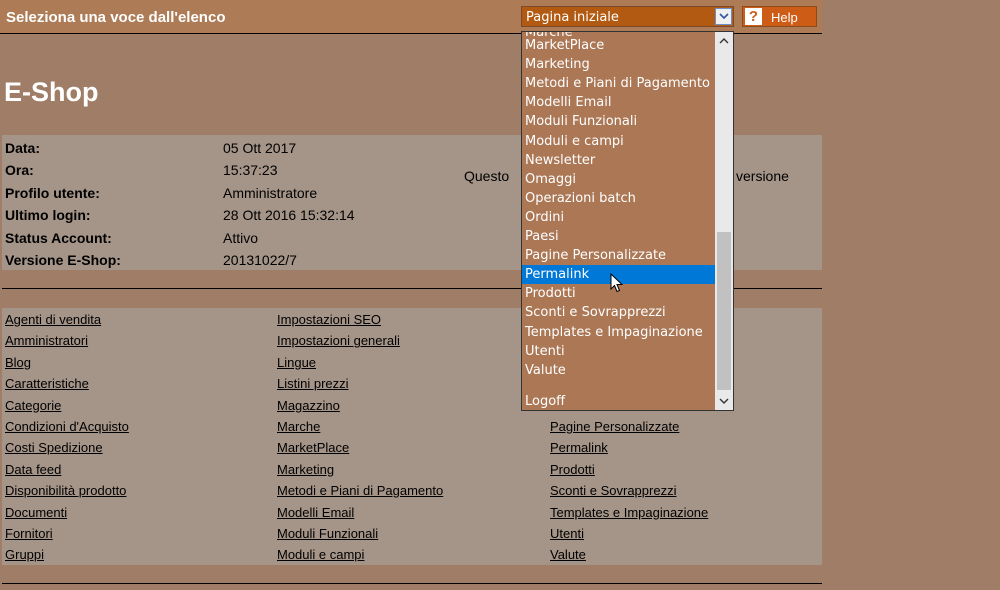 The height and width of the screenshot is (590, 1000). What do you see at coordinates (308, 405) in the screenshot?
I see `section-link: Magazzino` at bounding box center [308, 405].